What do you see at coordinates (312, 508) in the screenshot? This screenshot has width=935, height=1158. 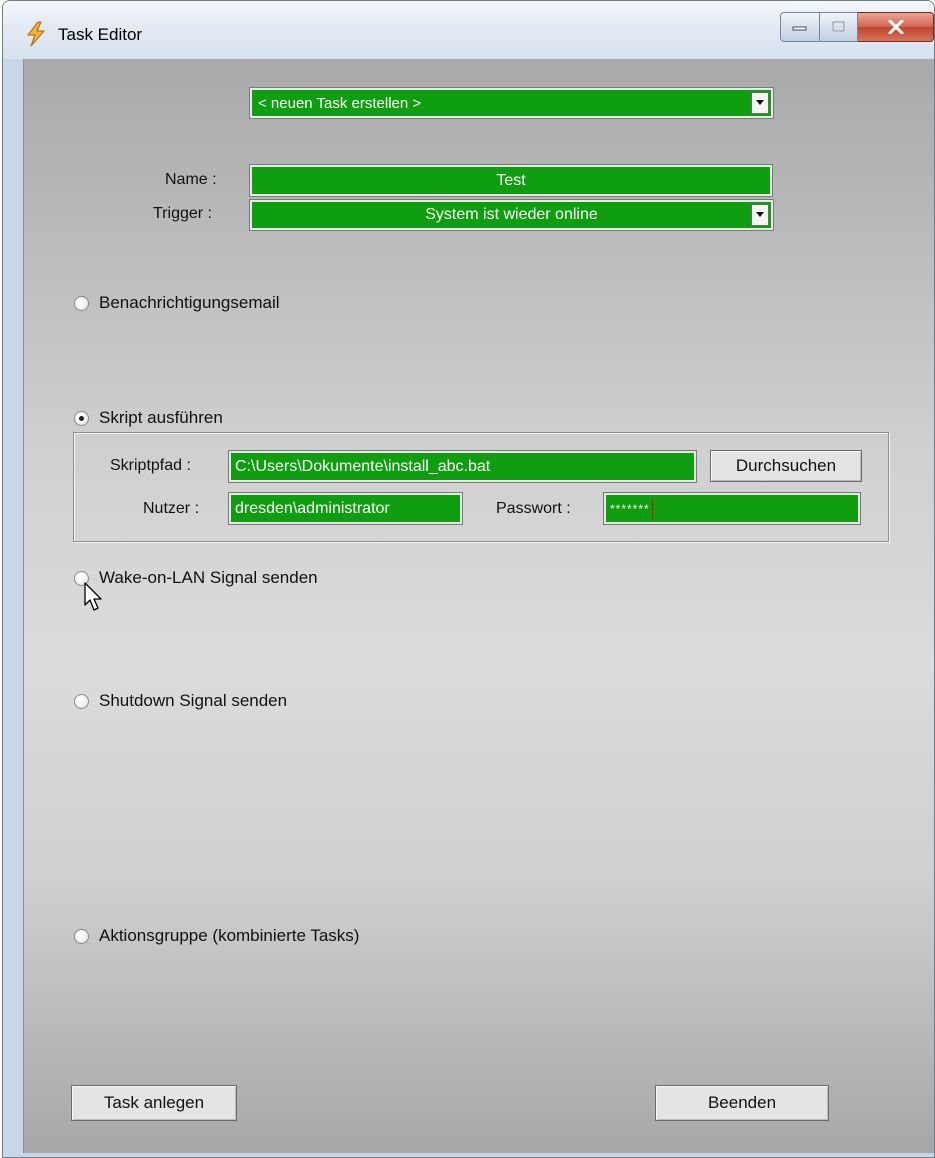 I see `user-field-value: dresden\administrator` at bounding box center [312, 508].